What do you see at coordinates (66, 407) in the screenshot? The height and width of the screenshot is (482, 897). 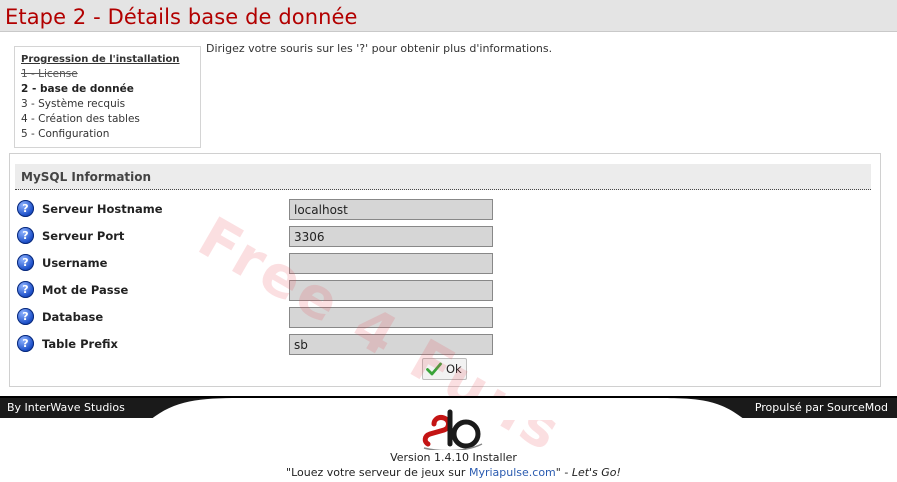 I see `footer-credits: By InterWave Studios` at bounding box center [66, 407].